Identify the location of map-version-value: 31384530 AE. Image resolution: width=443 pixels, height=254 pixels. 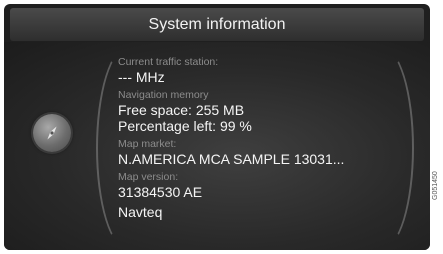
(160, 192).